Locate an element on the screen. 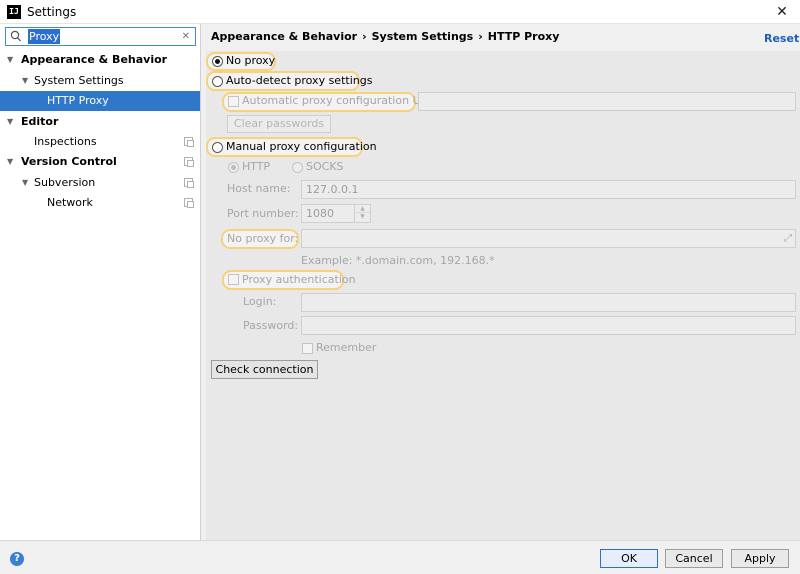  clear-passwords-button: Clear passwords is located at coordinates (279, 124).